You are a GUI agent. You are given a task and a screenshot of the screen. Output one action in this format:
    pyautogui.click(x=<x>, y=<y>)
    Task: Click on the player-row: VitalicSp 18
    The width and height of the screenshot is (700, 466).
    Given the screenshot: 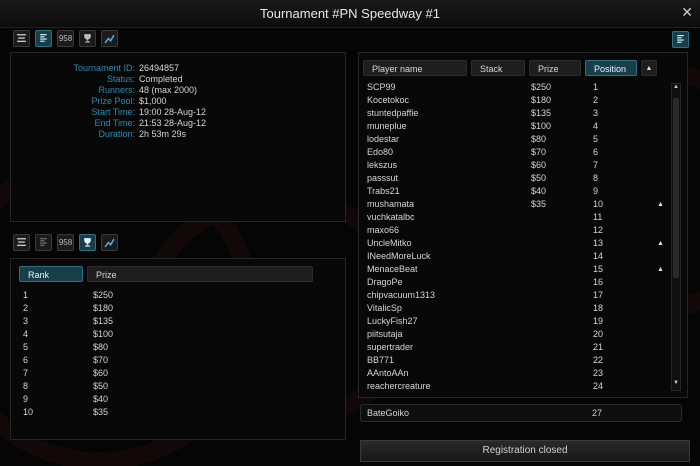 What is the action you would take?
    pyautogui.click(x=502, y=308)
    